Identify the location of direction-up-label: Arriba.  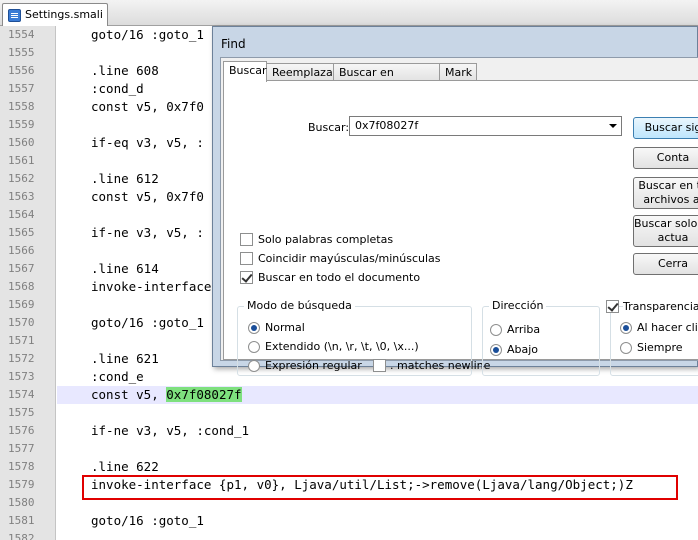
(524, 329).